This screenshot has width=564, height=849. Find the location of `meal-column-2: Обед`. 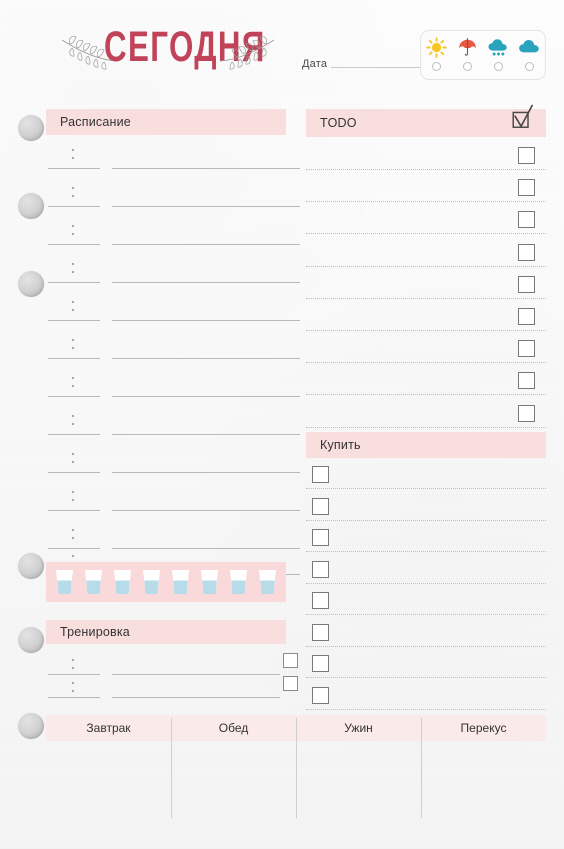

meal-column-2: Обед is located at coordinates (233, 728).